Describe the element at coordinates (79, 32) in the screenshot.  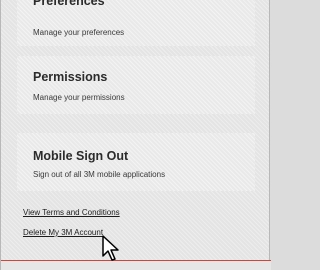
I see `preferences-description: Manage your preferences` at that location.